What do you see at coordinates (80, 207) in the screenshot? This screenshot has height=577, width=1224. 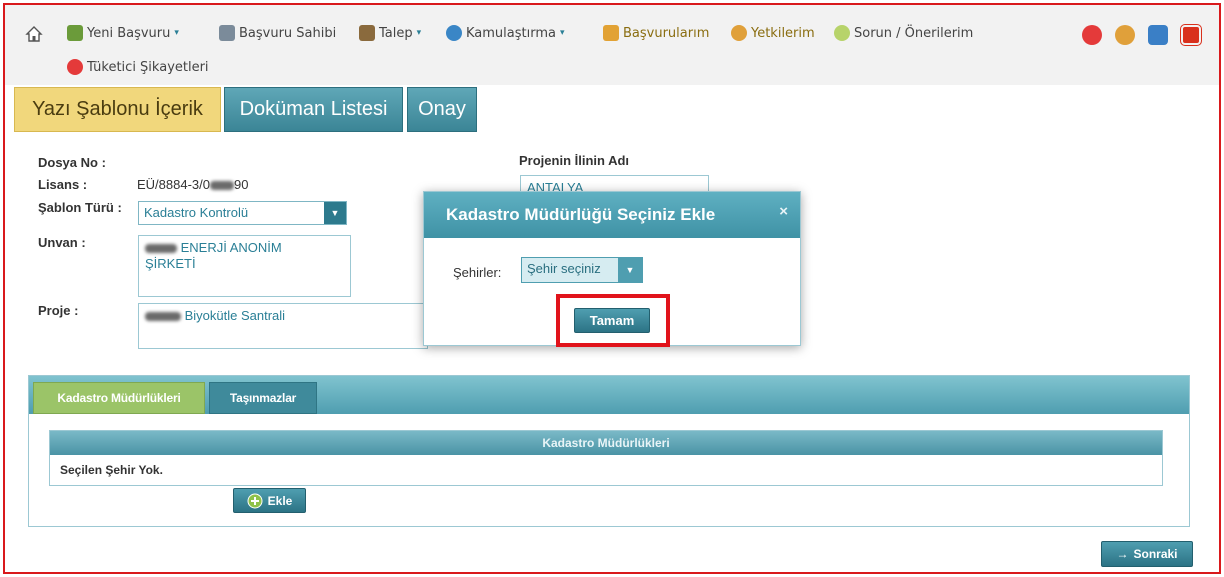 I see `sablon-turu-label: Şablon Türü :` at bounding box center [80, 207].